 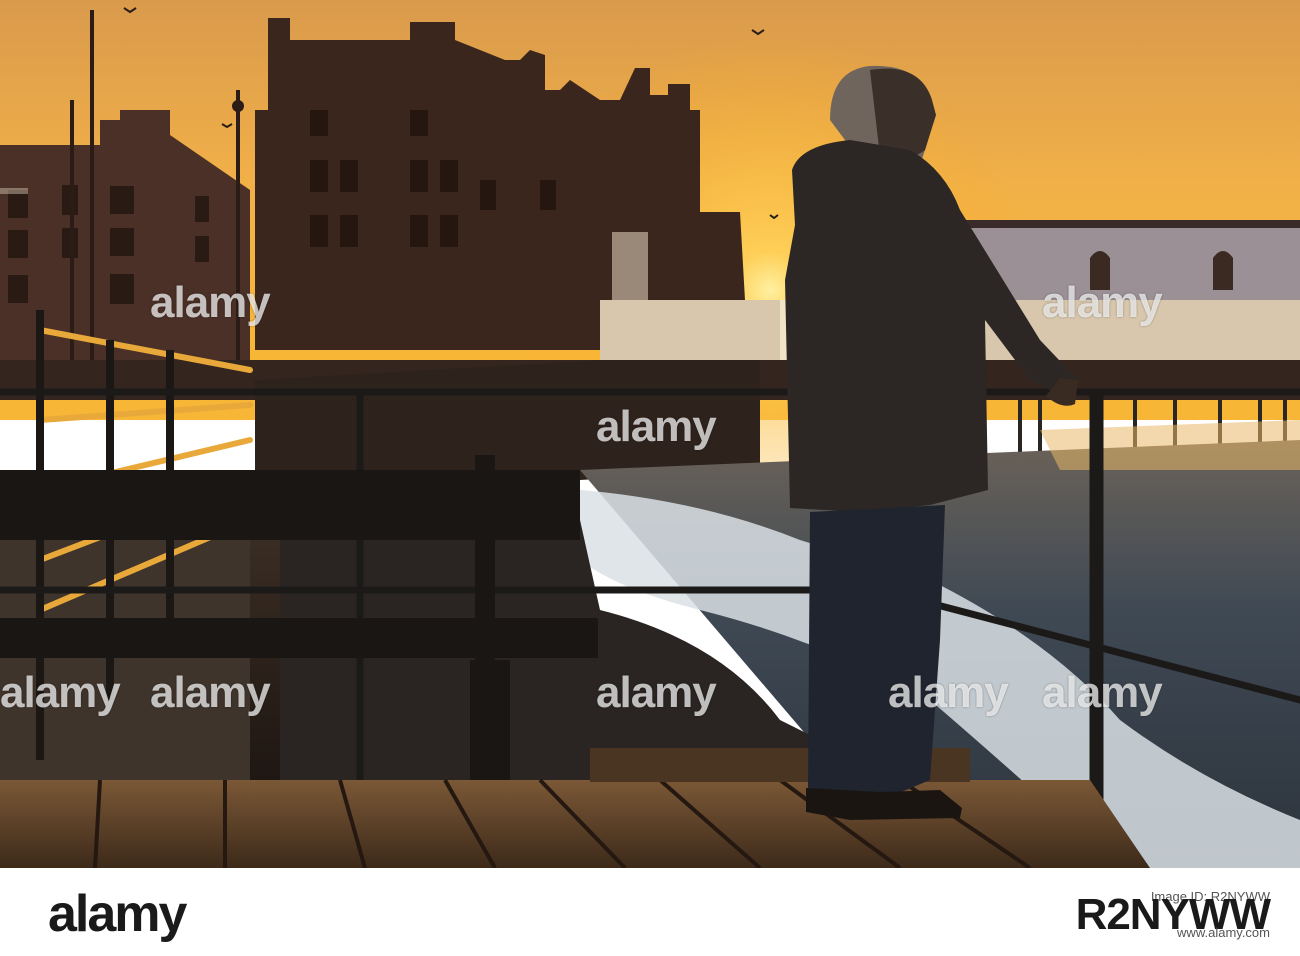 I want to click on image-code: R2NYWW, so click(x=1173, y=914).